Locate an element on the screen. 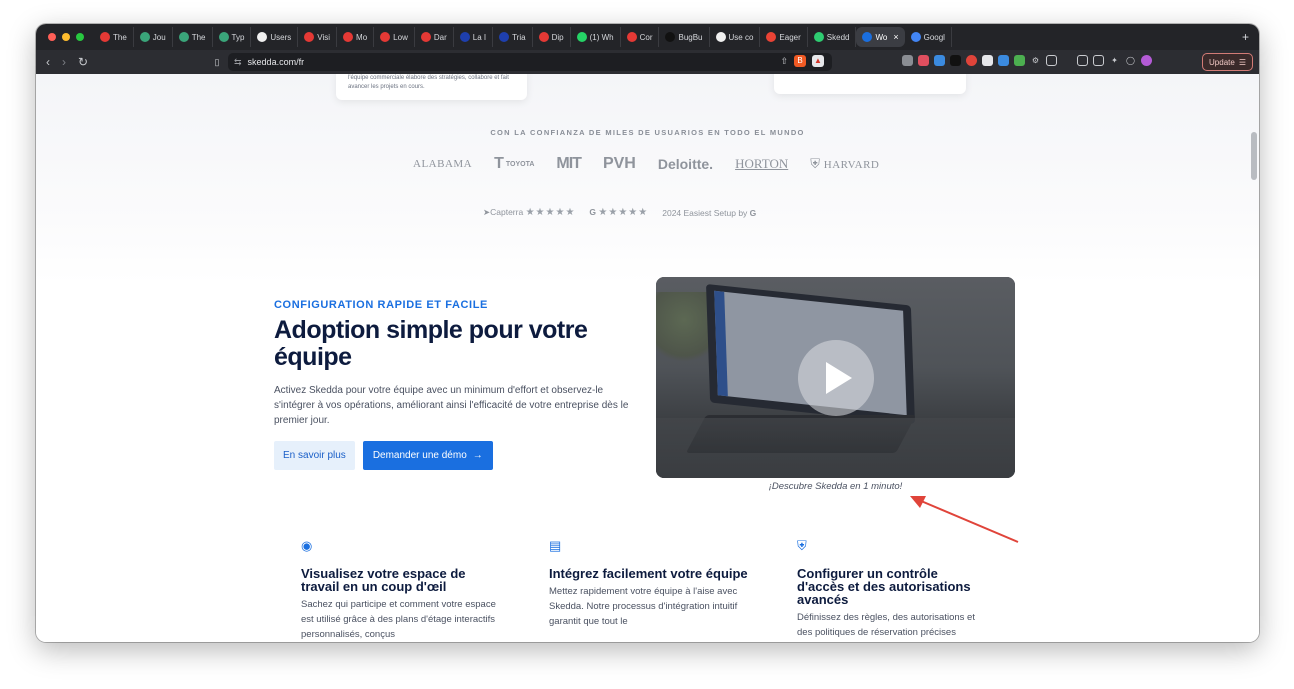  extension-doc-icon is located at coordinates (1003, 60).